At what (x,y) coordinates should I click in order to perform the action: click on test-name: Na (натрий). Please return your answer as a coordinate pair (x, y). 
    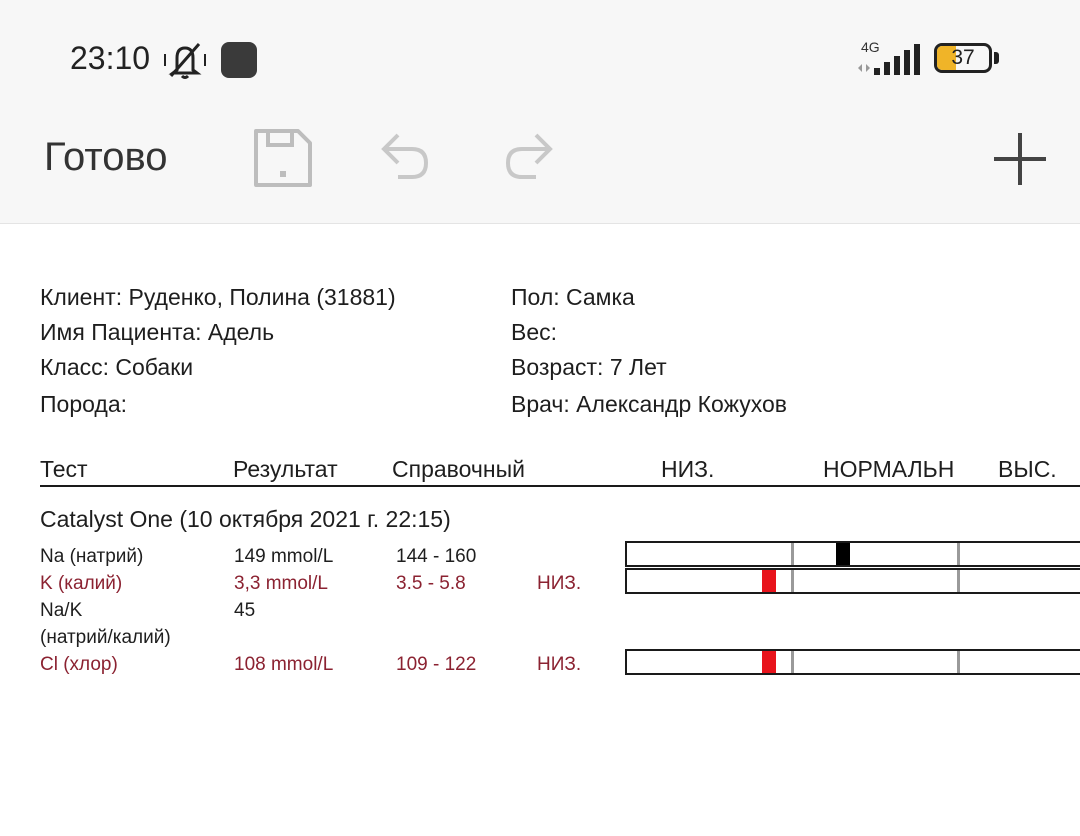
    Looking at the image, I should click on (92, 556).